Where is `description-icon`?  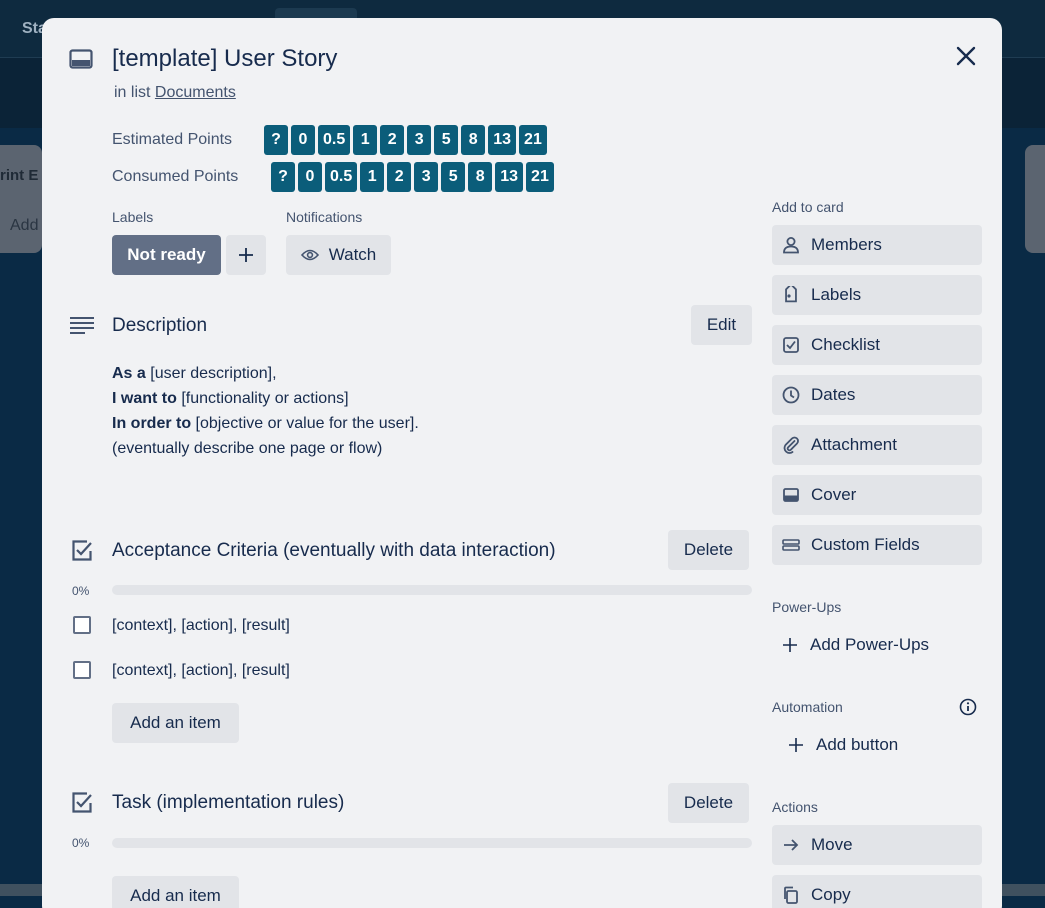 description-icon is located at coordinates (82, 325).